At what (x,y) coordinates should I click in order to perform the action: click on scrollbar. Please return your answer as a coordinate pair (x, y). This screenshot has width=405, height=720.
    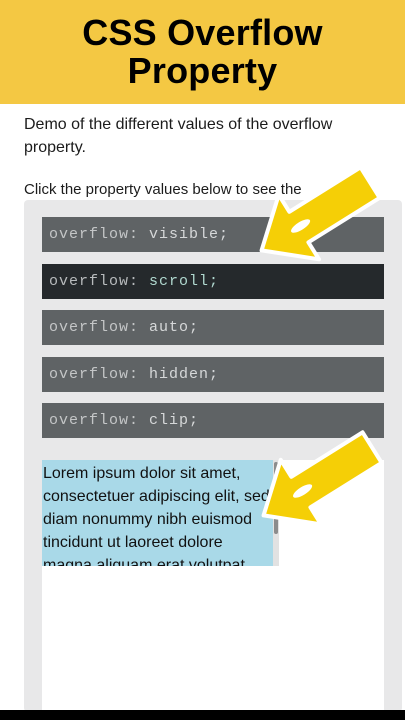
    Looking at the image, I should click on (276, 513).